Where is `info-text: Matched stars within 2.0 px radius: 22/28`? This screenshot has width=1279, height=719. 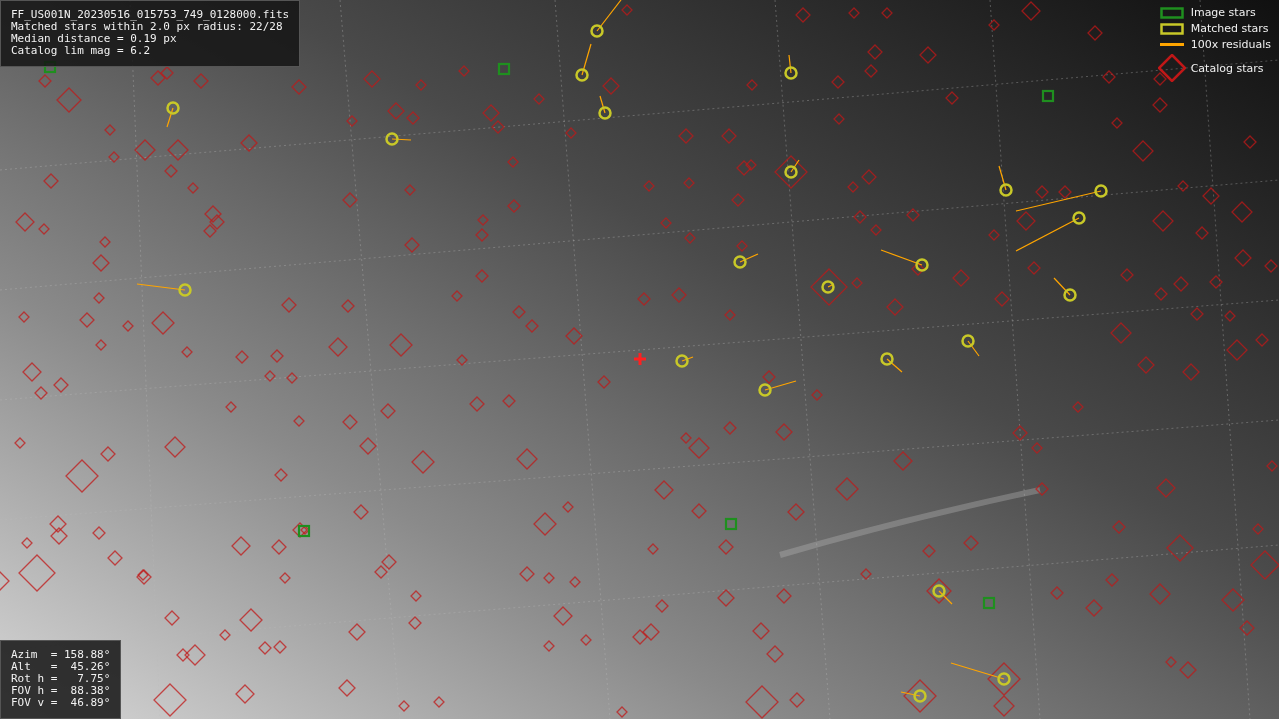
info-text: Matched stars within 2.0 px radius: 22/28 is located at coordinates (147, 27).